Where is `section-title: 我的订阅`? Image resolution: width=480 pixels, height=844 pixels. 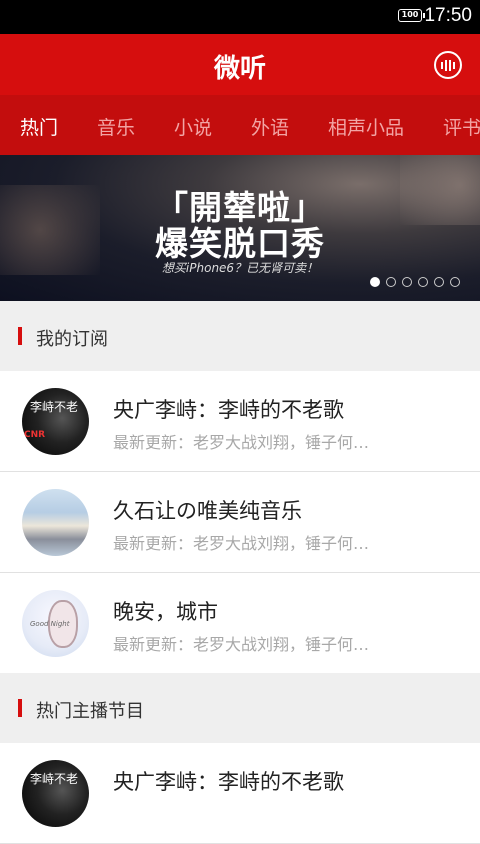
section-title: 我的订阅 is located at coordinates (72, 339).